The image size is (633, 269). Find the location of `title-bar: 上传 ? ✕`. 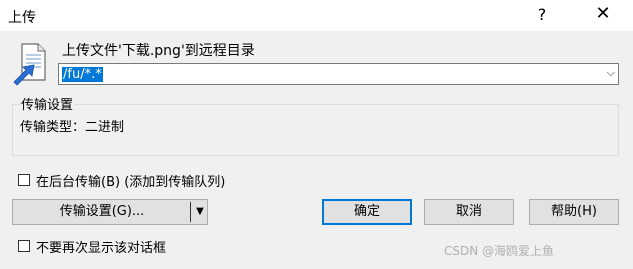

title-bar: 上传 ? ✕ is located at coordinates (316, 15).